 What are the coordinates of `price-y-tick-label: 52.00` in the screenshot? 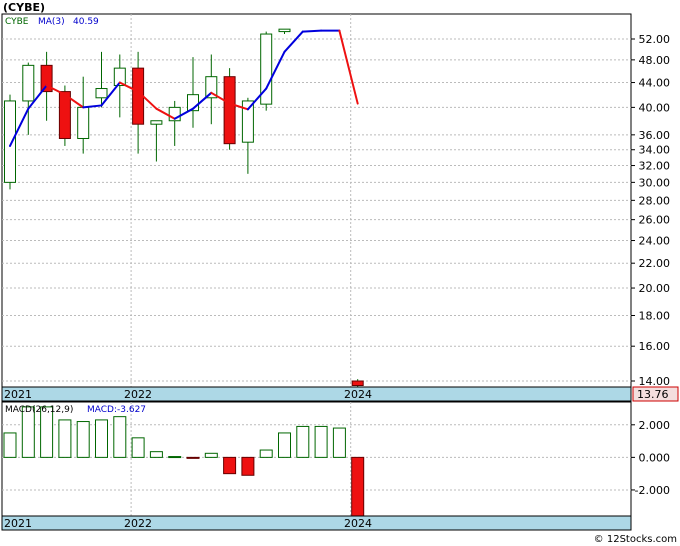 It's located at (655, 39).